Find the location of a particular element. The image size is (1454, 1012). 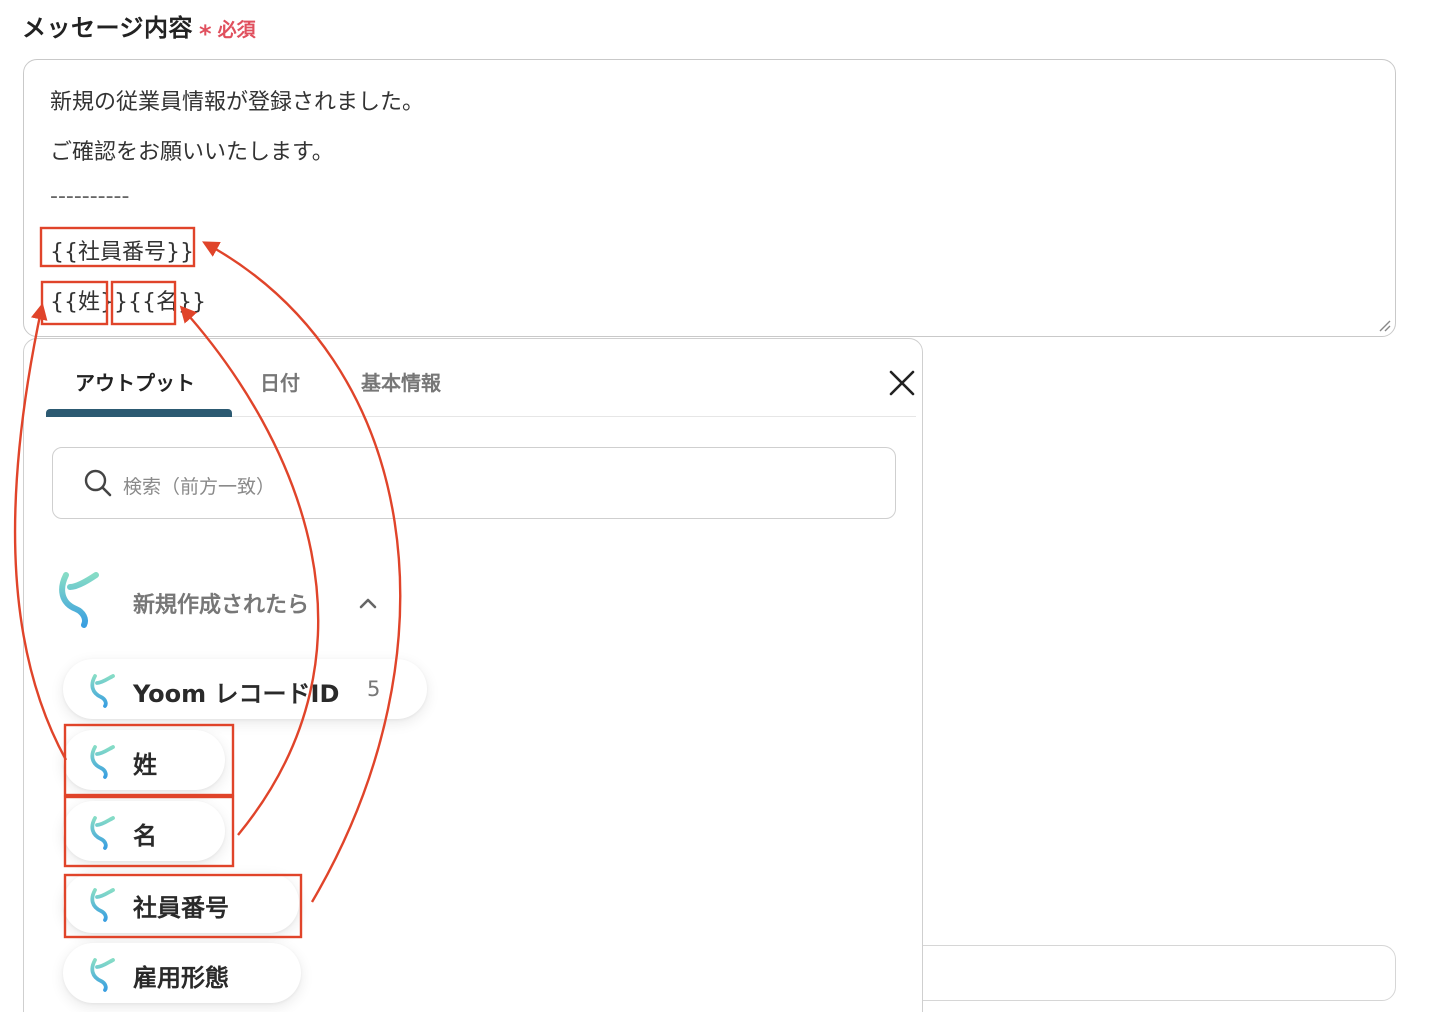

item-value: 5 is located at coordinates (374, 689).